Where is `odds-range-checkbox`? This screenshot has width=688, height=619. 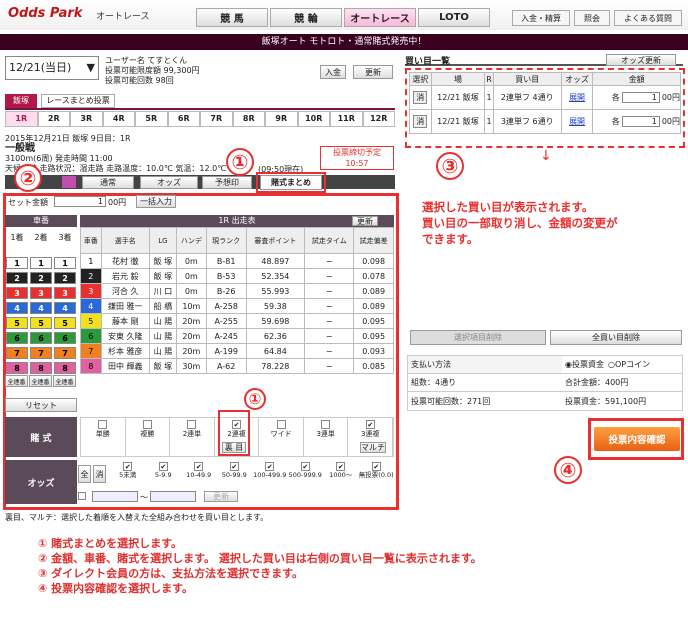
odds-range-checkbox is located at coordinates (82, 496).